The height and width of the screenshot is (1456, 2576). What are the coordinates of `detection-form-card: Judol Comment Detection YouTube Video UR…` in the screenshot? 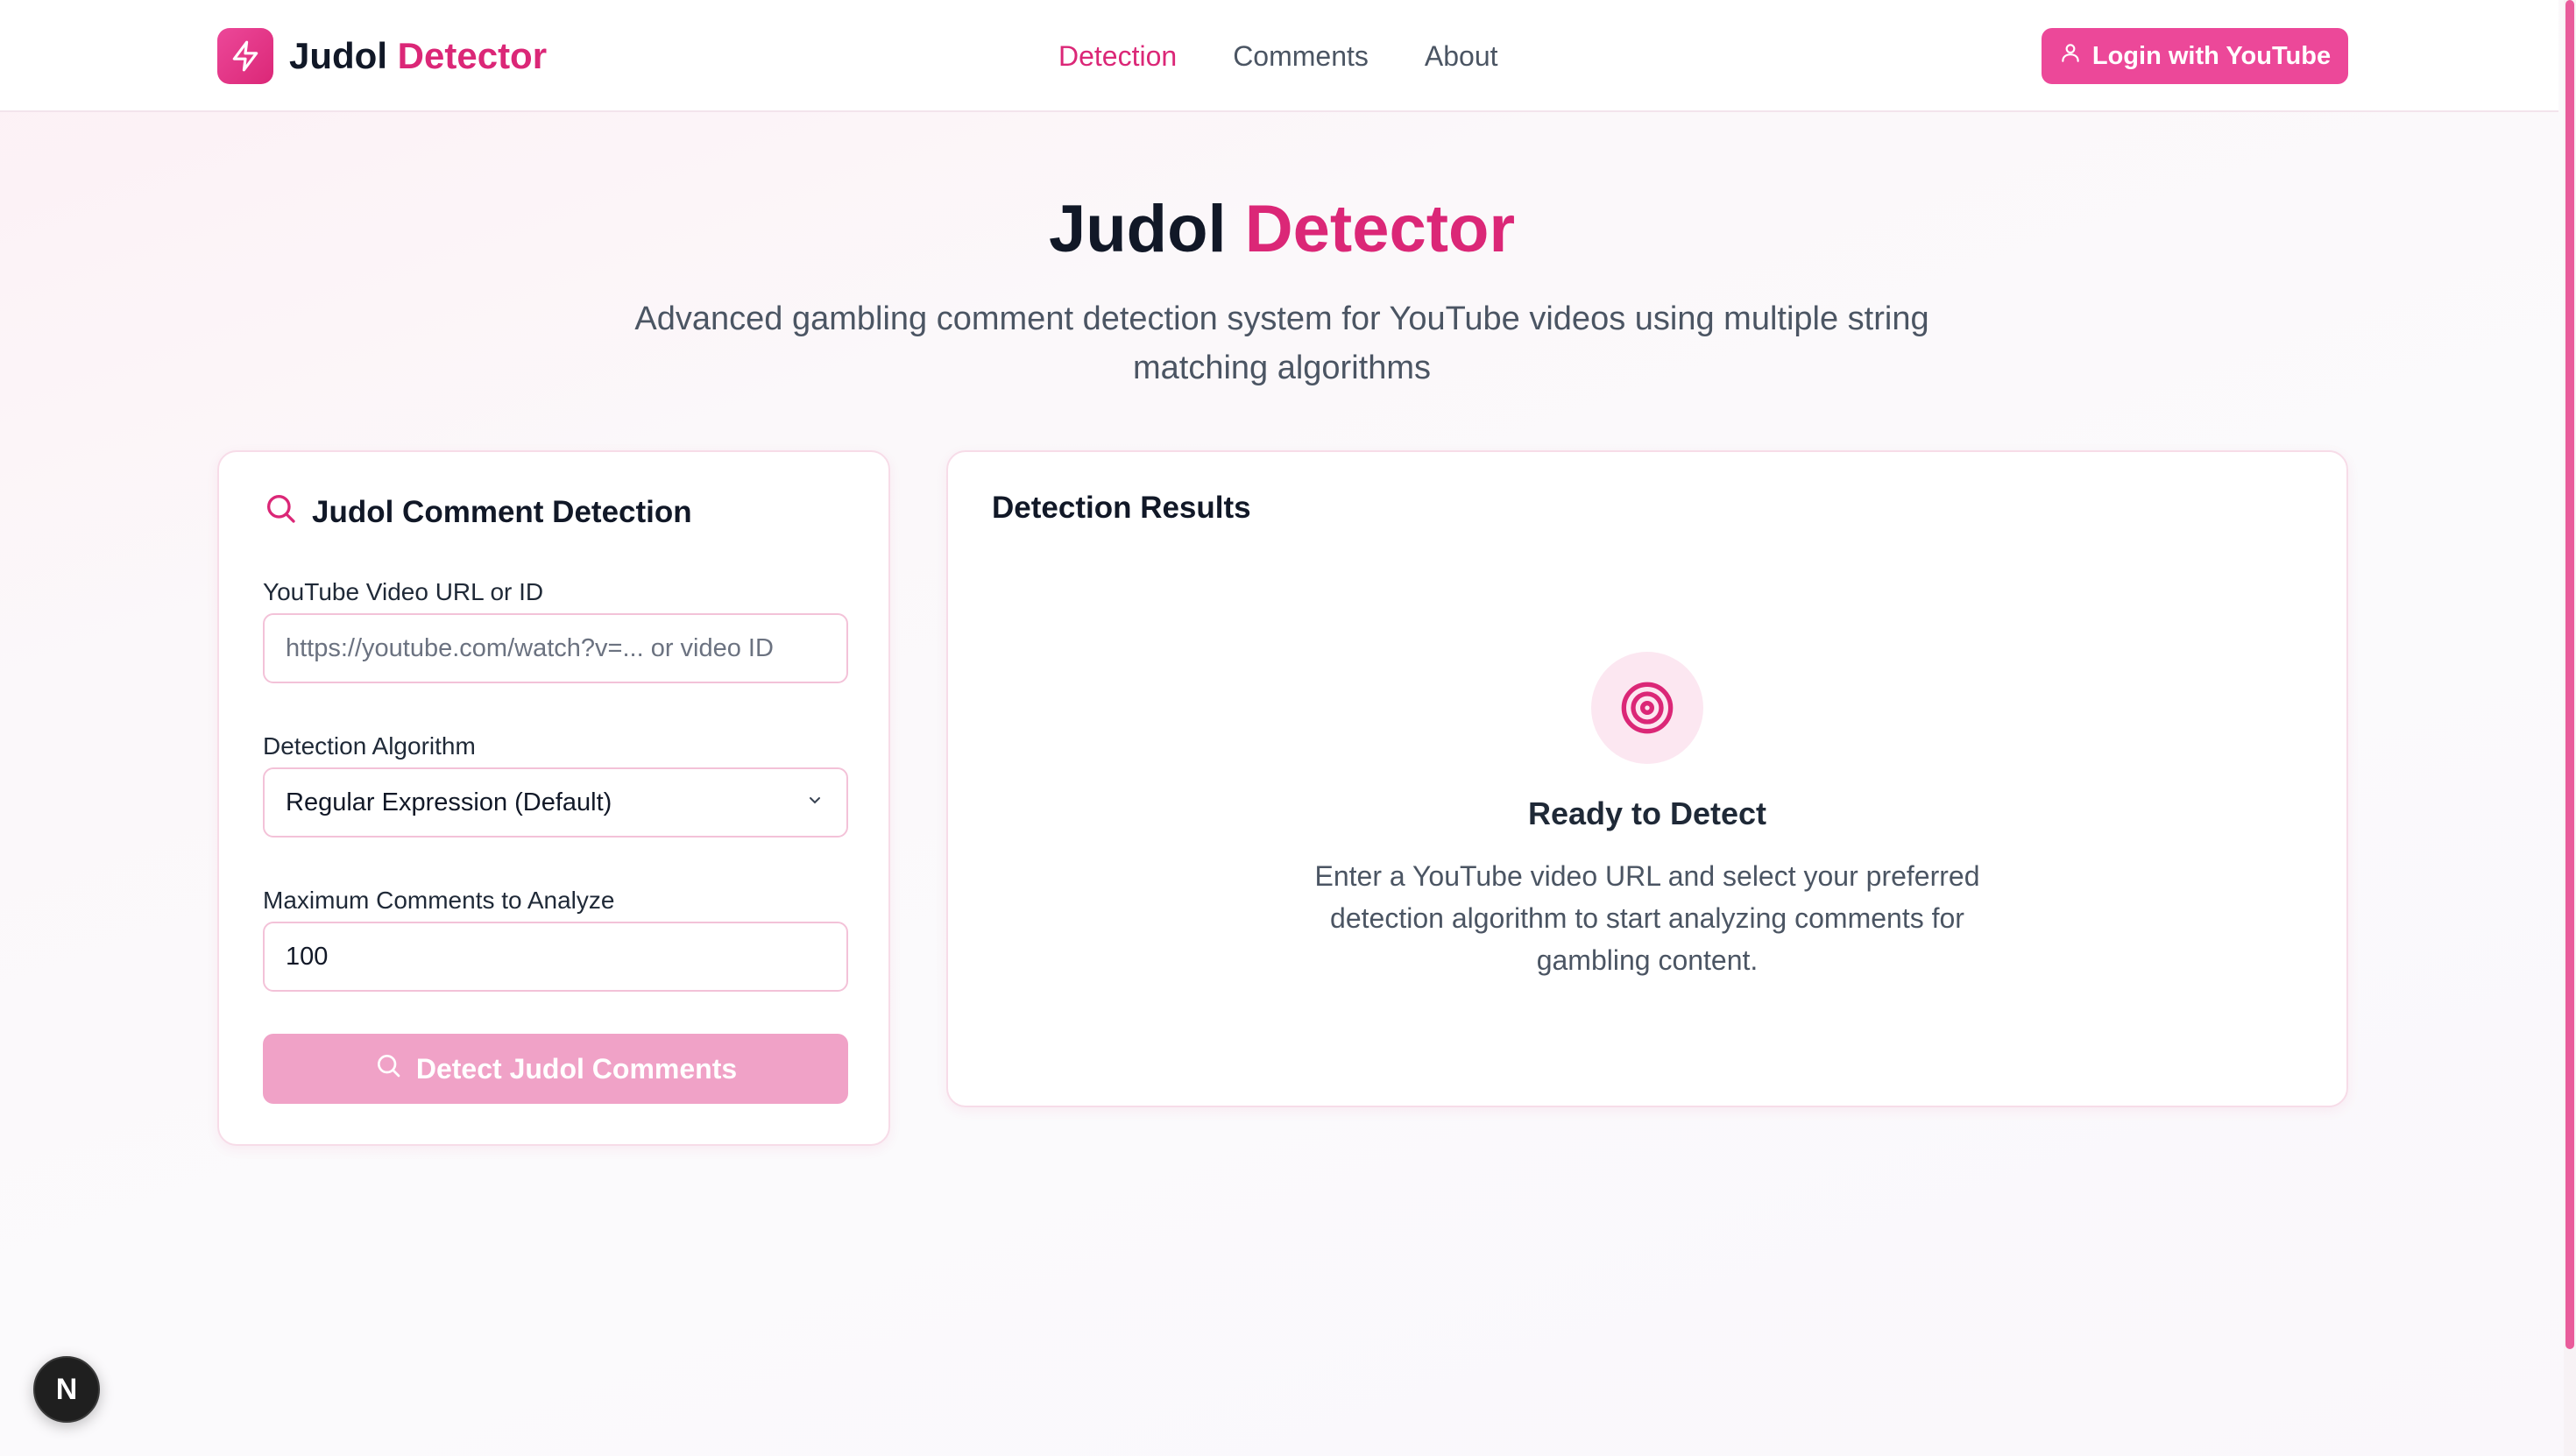 It's located at (553, 798).